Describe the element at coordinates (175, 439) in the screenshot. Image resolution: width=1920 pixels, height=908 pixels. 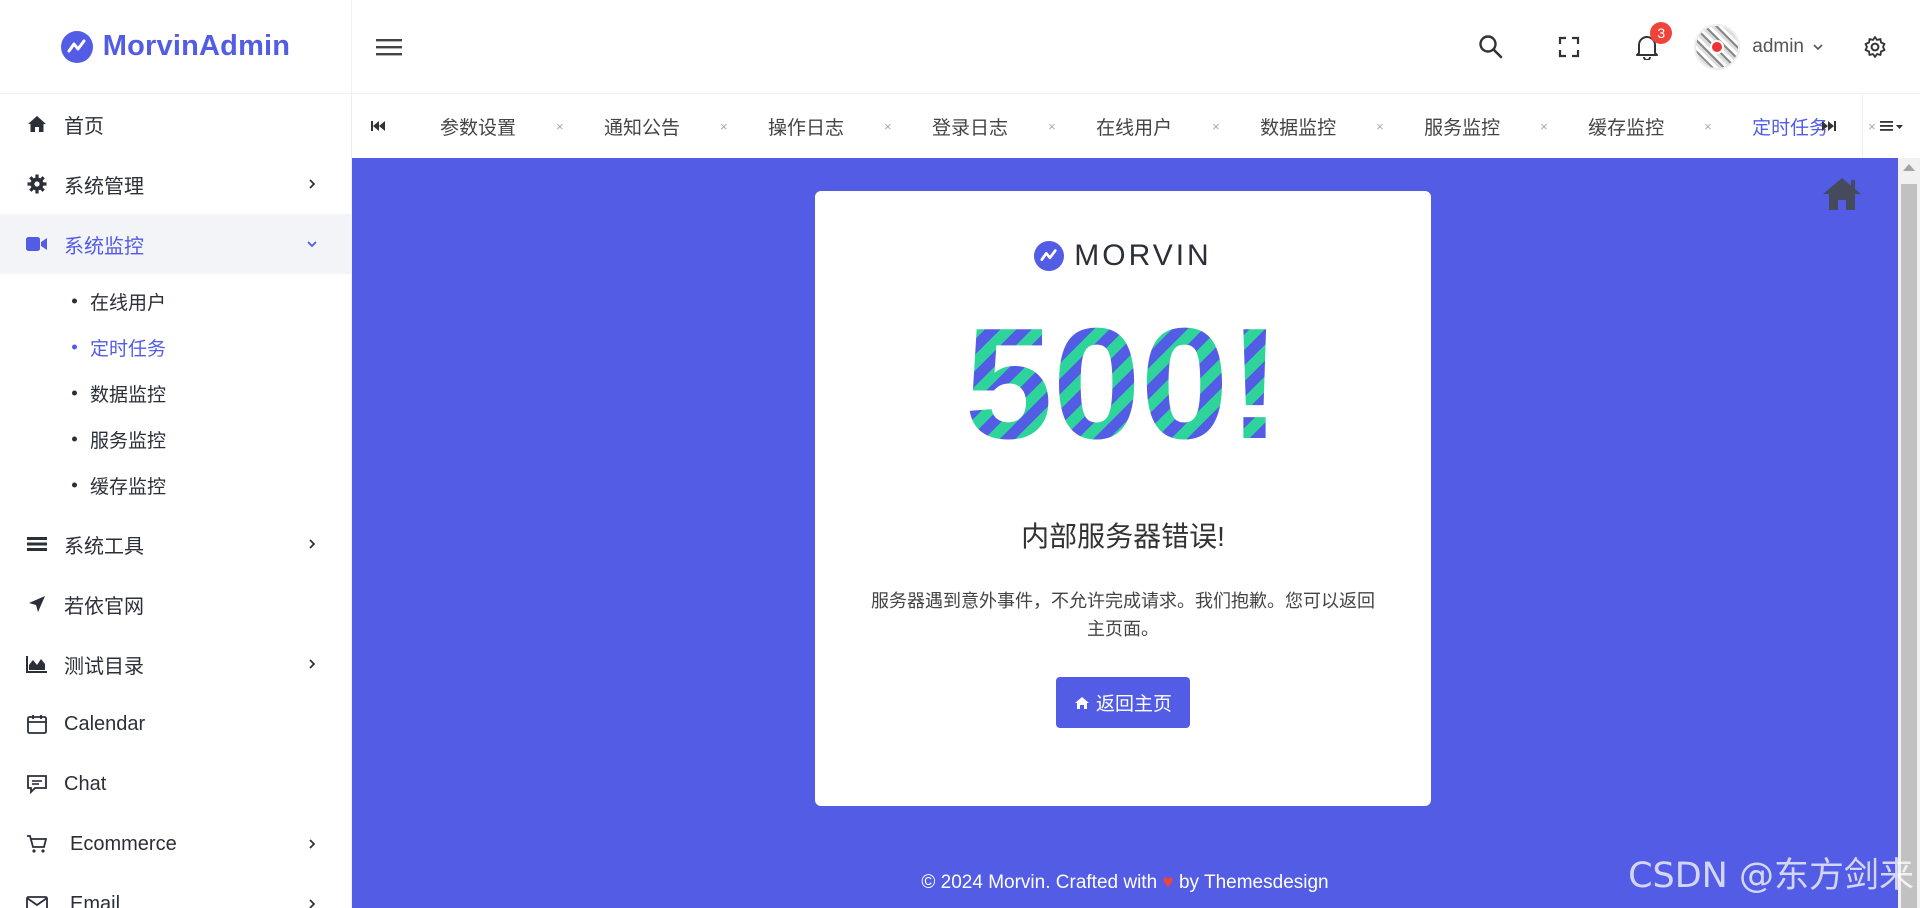
I see `submenu-item-service-monitor: 服务监控` at that location.